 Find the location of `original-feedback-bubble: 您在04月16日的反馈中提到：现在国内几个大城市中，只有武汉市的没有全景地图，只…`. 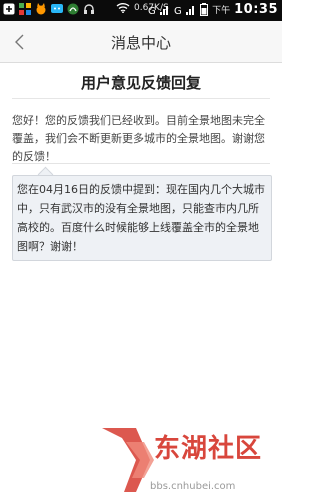

original-feedback-bubble: 您在04月16日的反馈中提到：现在国内几个大城市中，只有武汉市的没有全景地图，只… is located at coordinates (142, 218).